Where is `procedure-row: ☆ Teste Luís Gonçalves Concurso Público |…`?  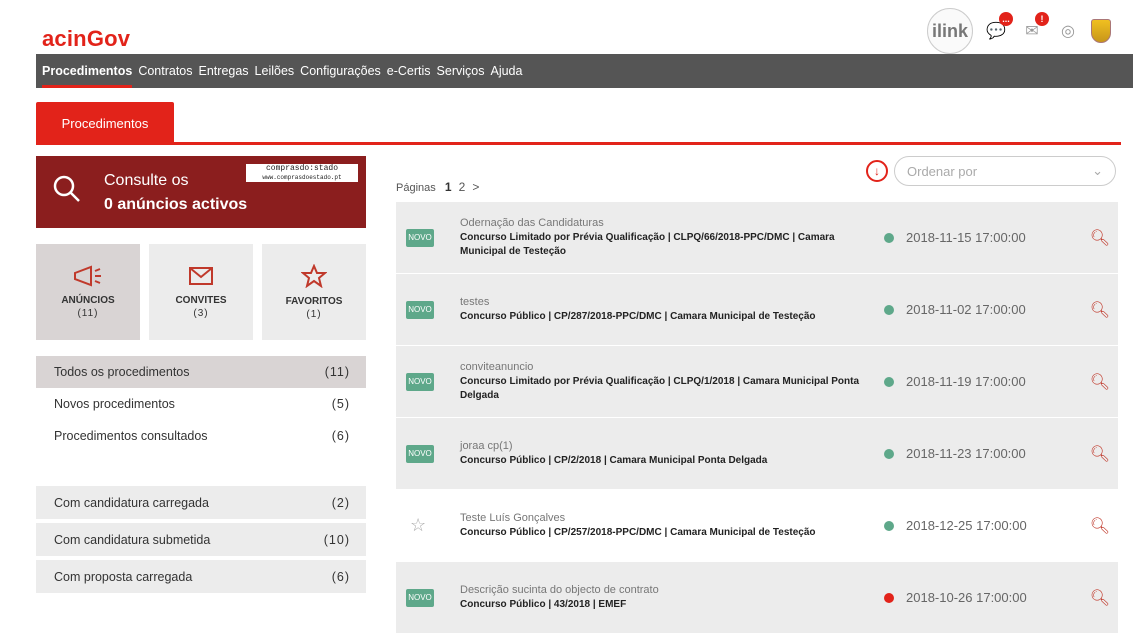
procedure-row: ☆ Teste Luís Gonçalves Concurso Público |… is located at coordinates (757, 526).